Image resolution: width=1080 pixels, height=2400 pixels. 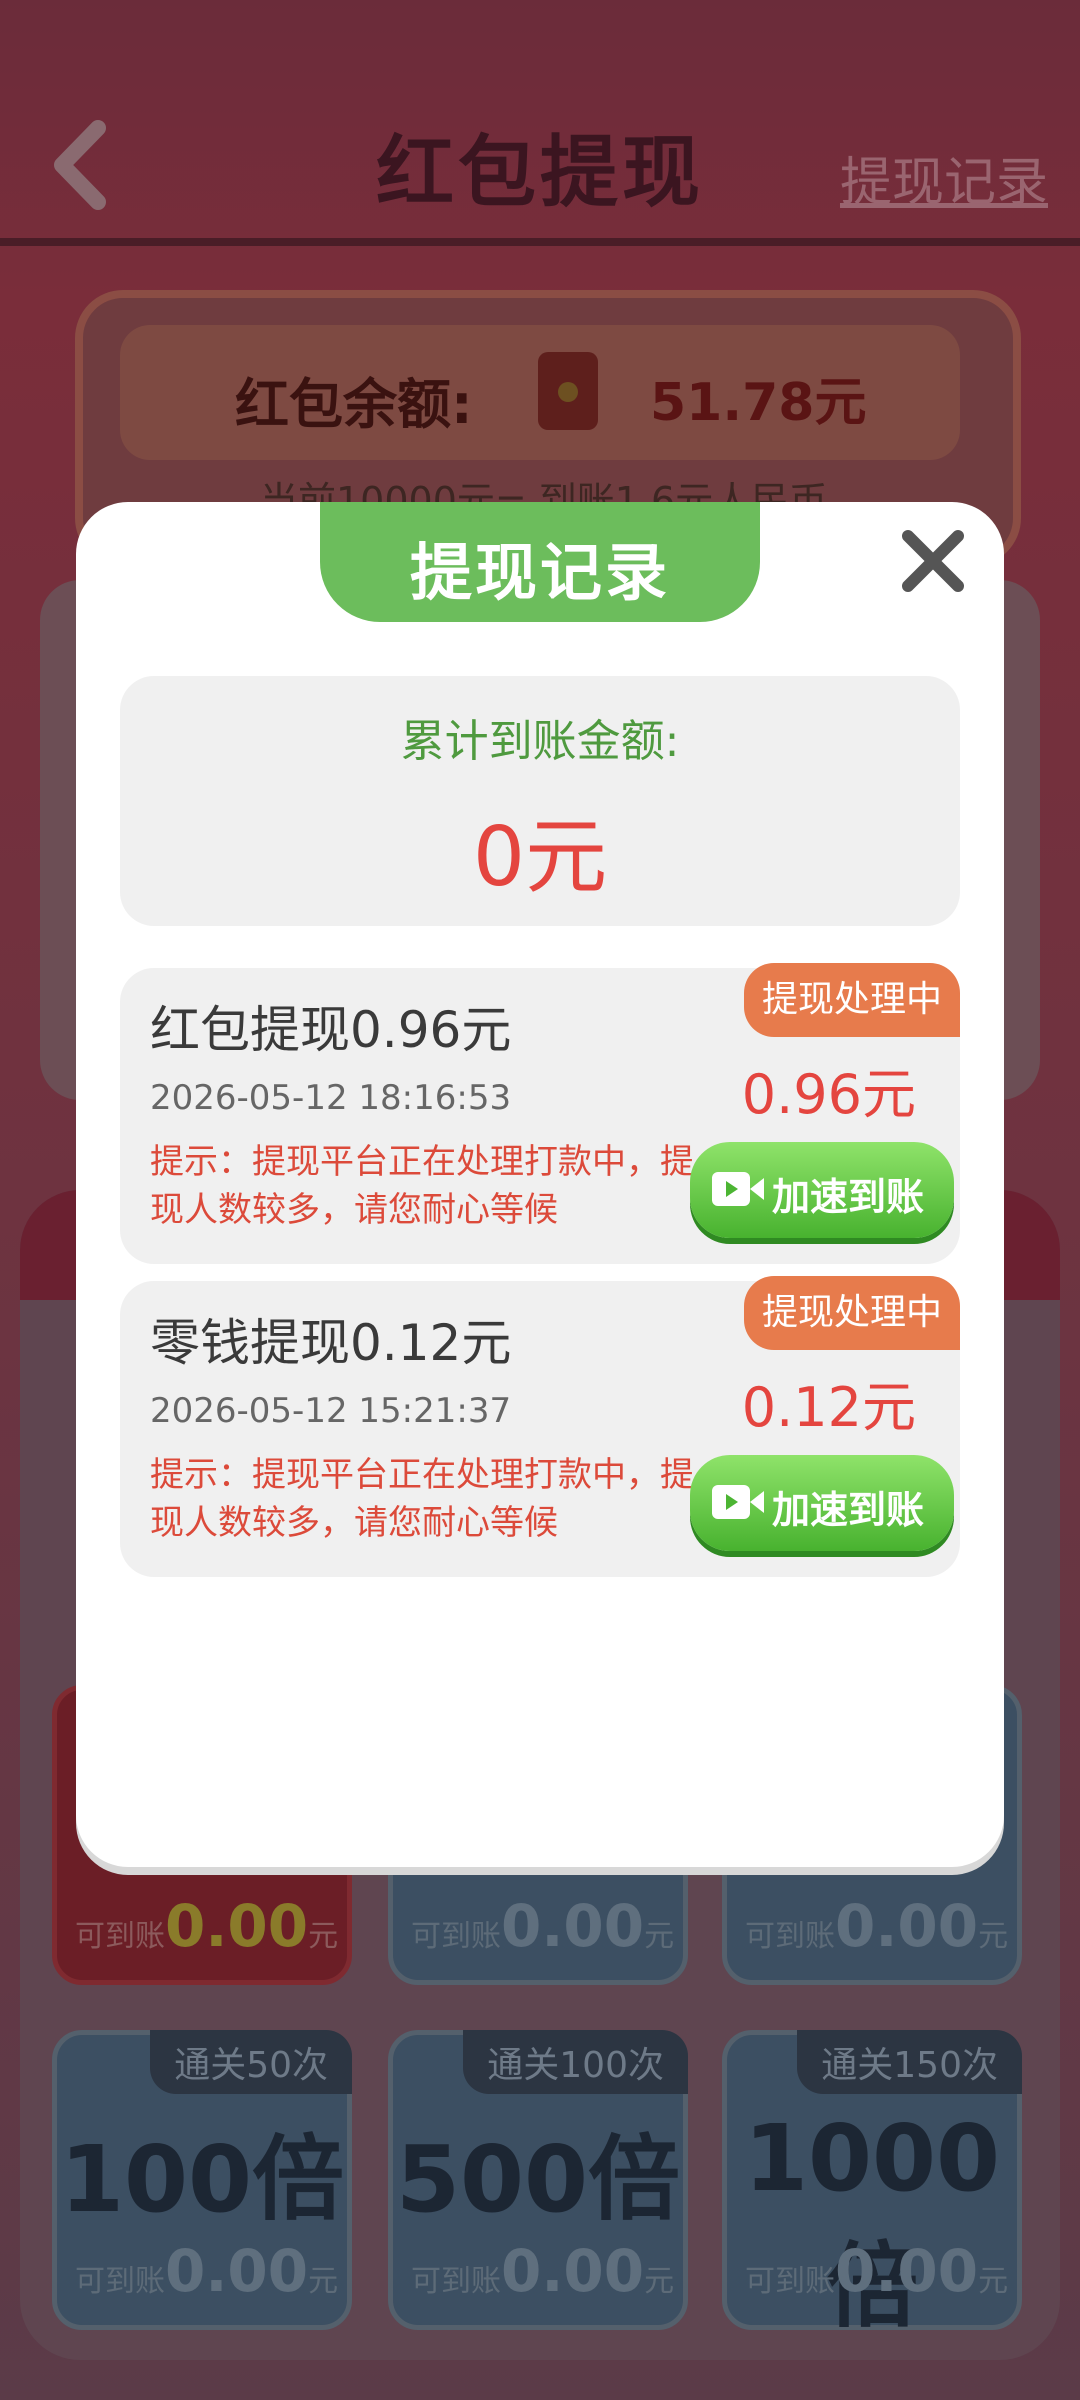 What do you see at coordinates (540, 741) in the screenshot?
I see `total-received-label: 累计到账金额:` at bounding box center [540, 741].